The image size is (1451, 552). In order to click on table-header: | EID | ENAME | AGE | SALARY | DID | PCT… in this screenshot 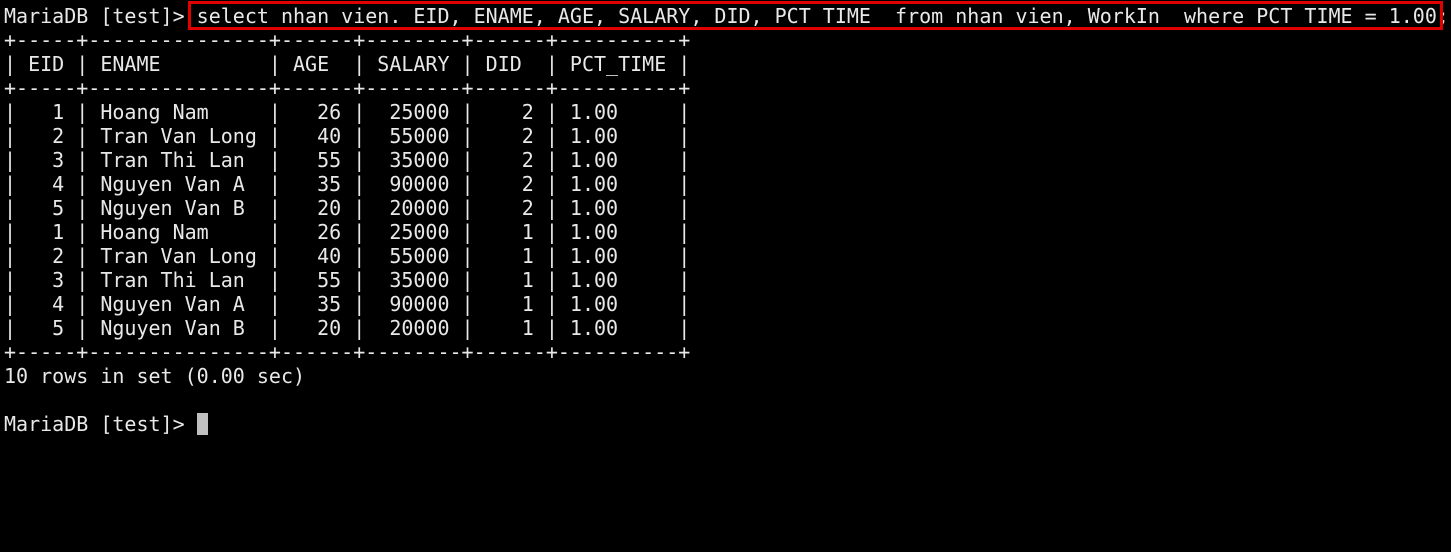, I will do `click(347, 64)`.